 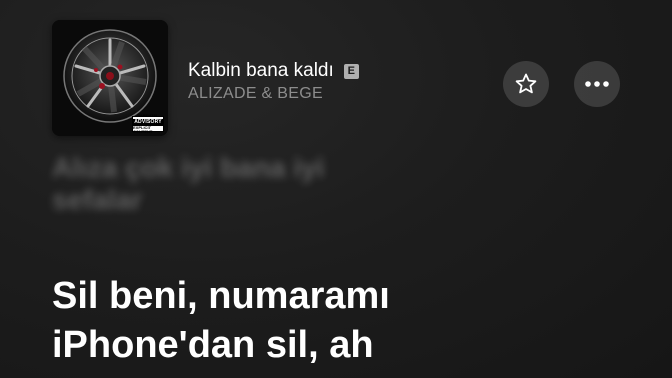 I want to click on explicit-badge: E, so click(x=351, y=71).